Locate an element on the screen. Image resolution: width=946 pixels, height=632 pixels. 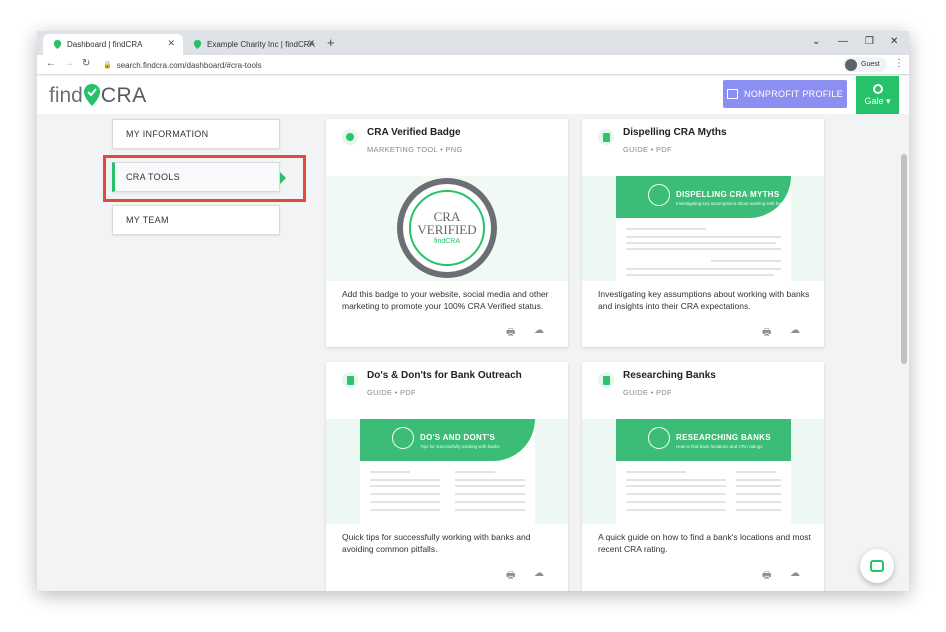
avatar-icon is located at coordinates (851, 64).